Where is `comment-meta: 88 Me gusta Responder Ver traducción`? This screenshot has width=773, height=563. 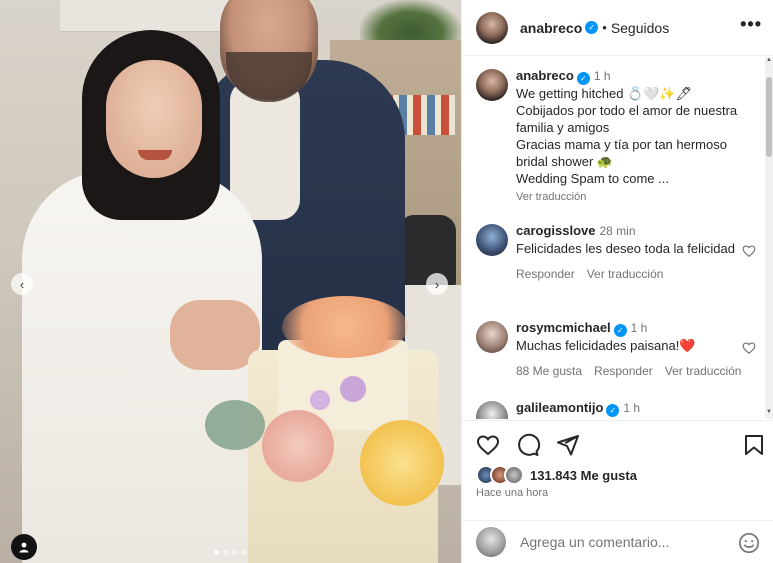 comment-meta: 88 Me gusta Responder Ver traducción is located at coordinates (631, 371).